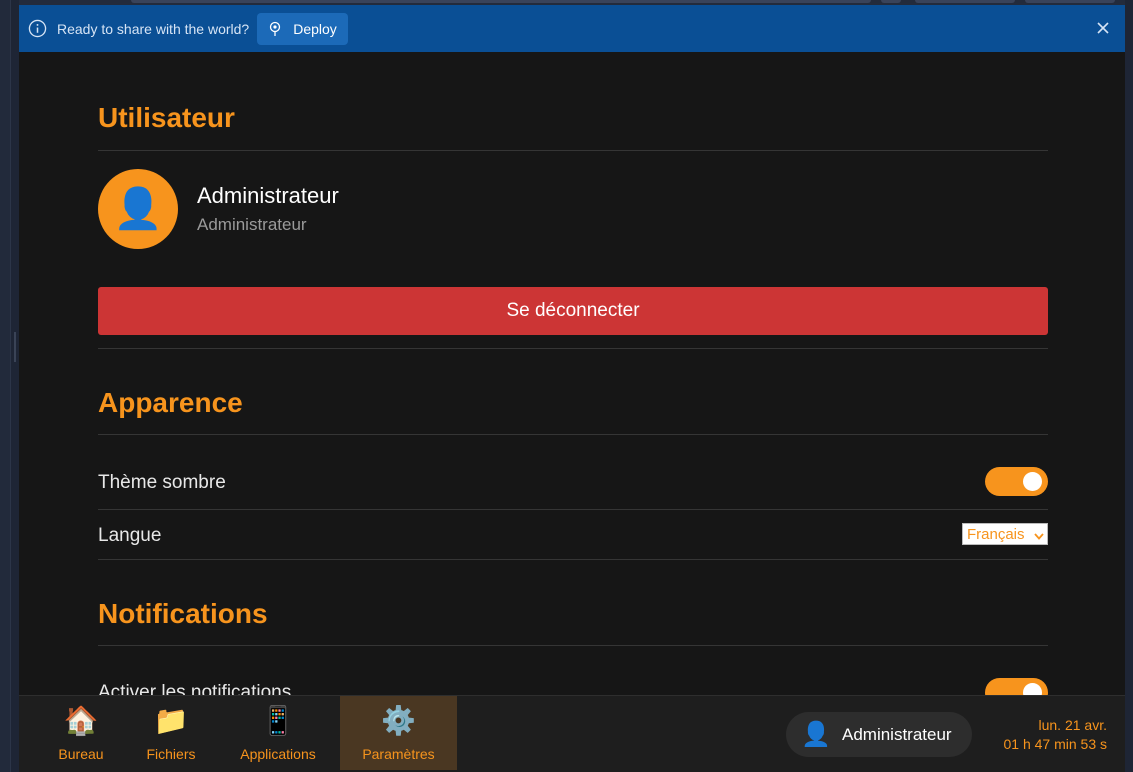  What do you see at coordinates (130, 535) in the screenshot?
I see `language-label: Langue` at bounding box center [130, 535].